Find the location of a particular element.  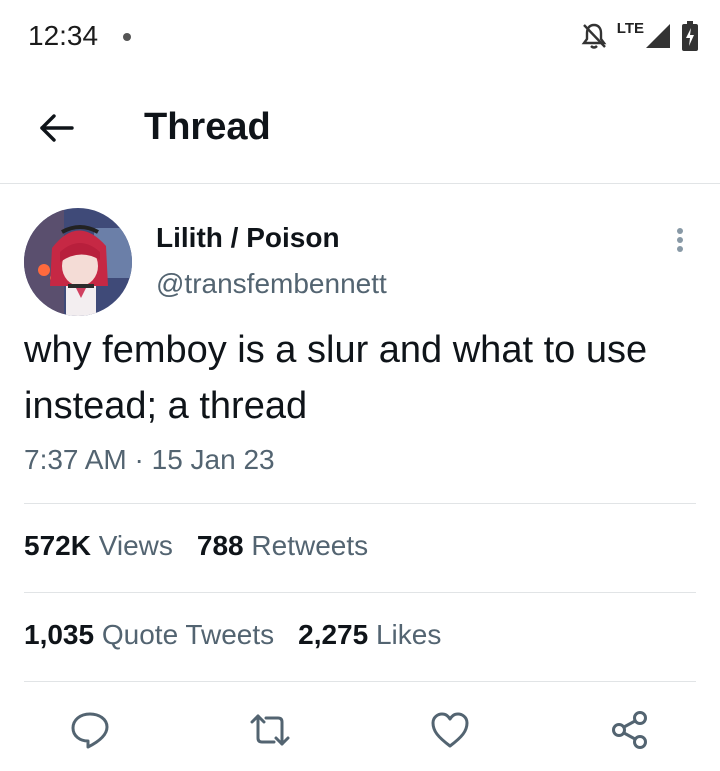

likes-label: Likes is located at coordinates (408, 634).